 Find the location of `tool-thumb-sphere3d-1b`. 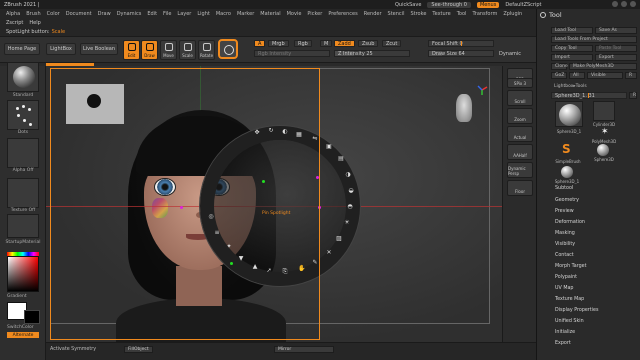

tool-thumb-sphere3d-1b is located at coordinates (567, 172).